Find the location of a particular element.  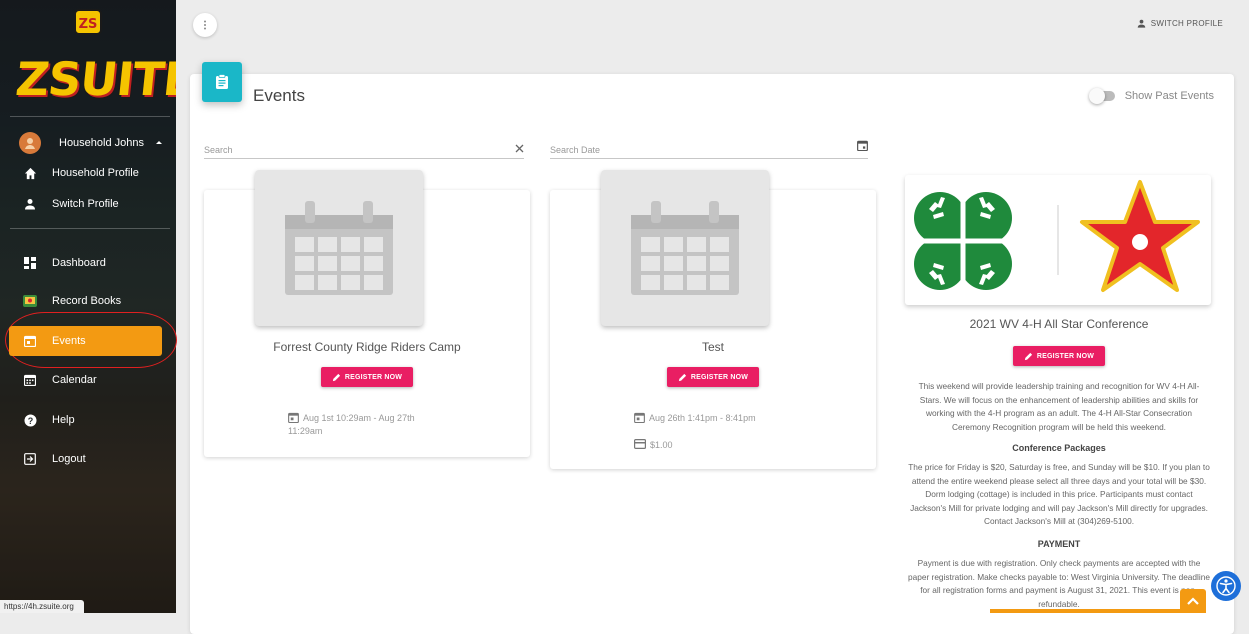

help-icon: ? is located at coordinates (30, 420).